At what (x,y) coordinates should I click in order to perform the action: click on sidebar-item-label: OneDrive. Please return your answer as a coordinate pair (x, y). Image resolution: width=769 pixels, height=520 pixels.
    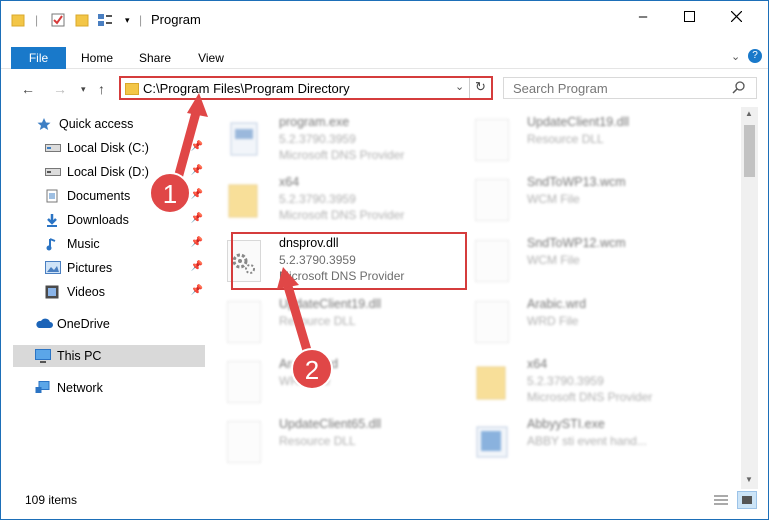
    Looking at the image, I should click on (83, 324).